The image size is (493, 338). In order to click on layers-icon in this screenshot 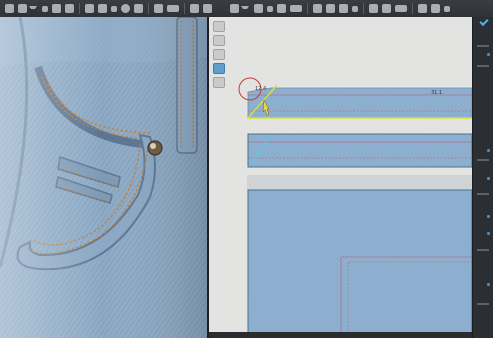, I will do `click(173, 8)`.